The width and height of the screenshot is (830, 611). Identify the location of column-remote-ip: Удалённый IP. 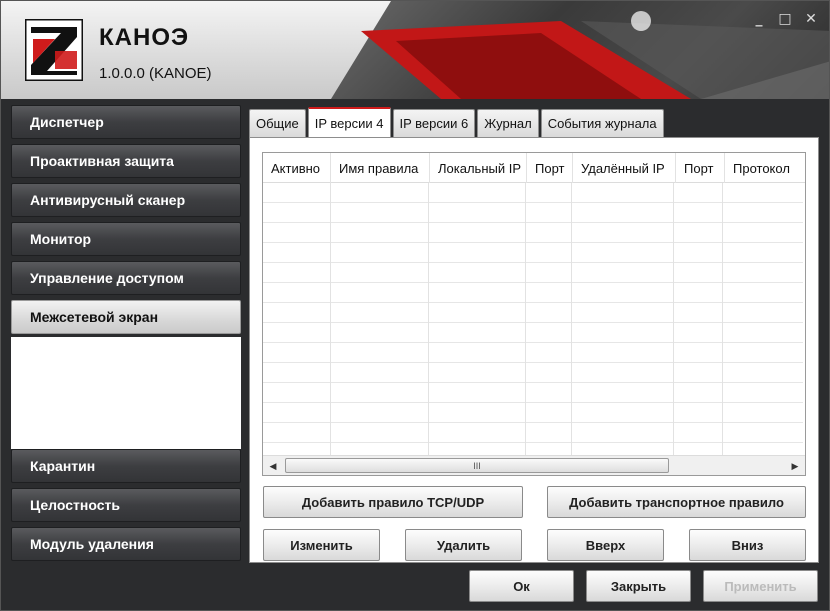
(624, 168).